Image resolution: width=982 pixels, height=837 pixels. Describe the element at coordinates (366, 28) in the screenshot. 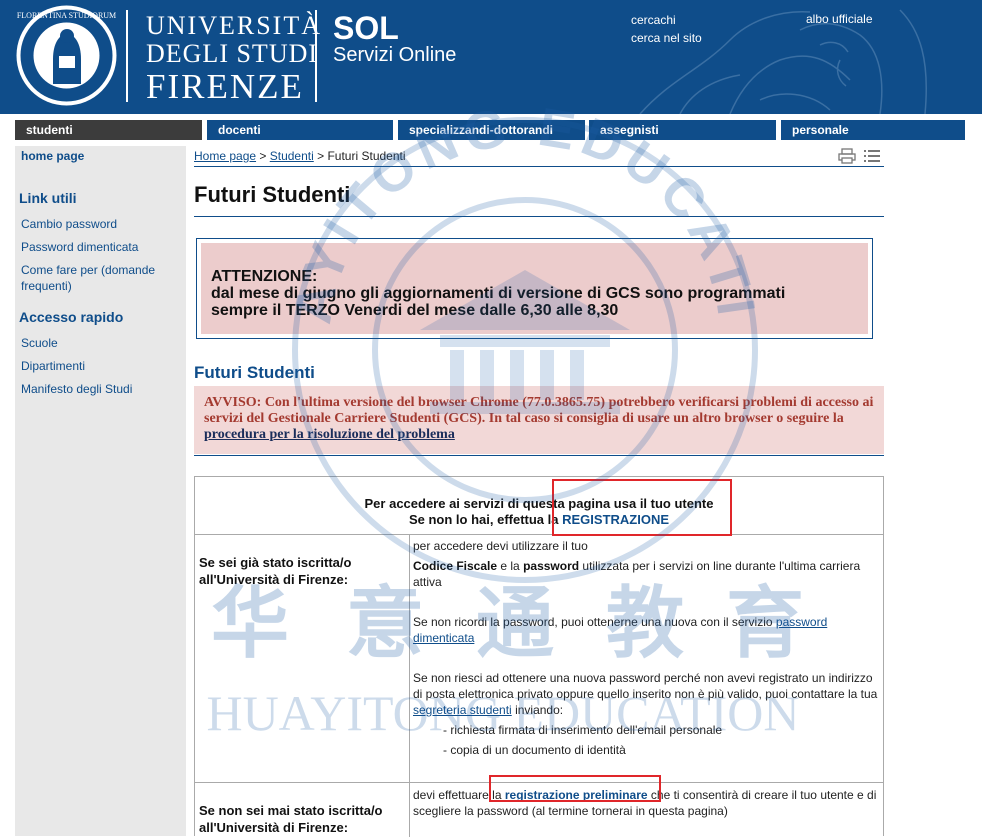

I see `sol-title: SOL` at that location.